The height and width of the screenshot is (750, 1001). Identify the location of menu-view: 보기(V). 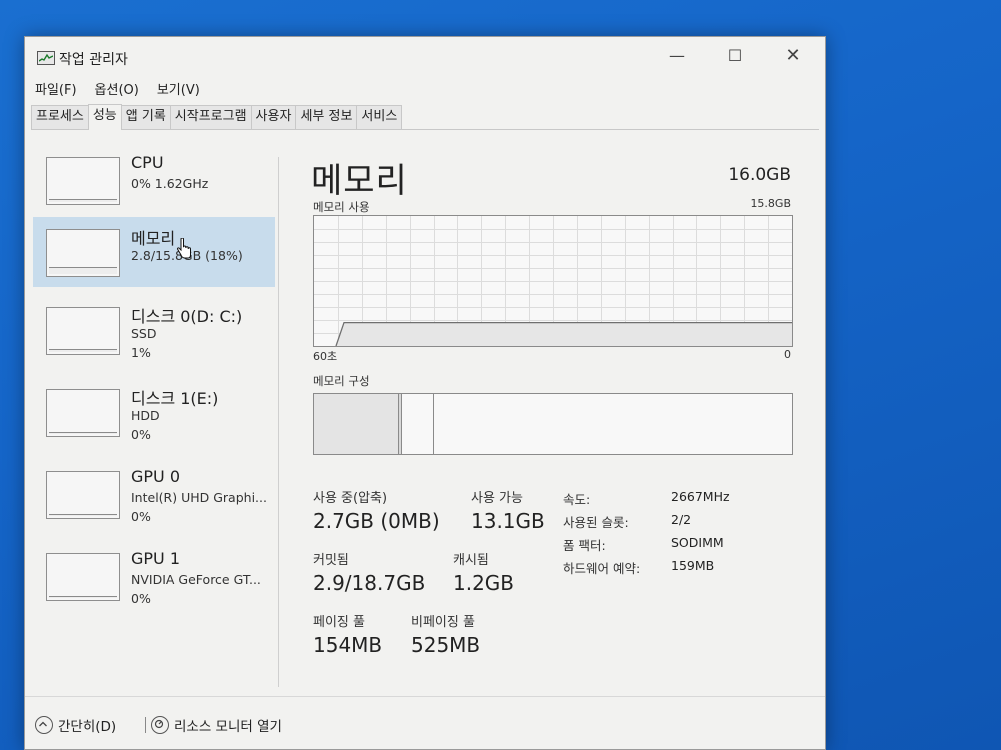
(178, 89).